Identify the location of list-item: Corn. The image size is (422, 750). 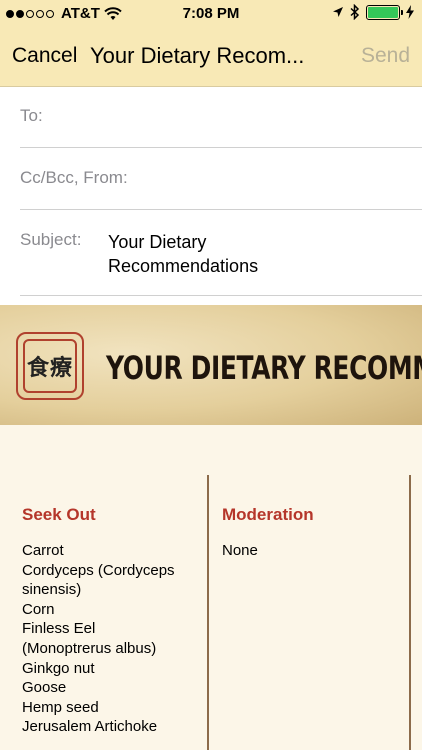
(38, 609).